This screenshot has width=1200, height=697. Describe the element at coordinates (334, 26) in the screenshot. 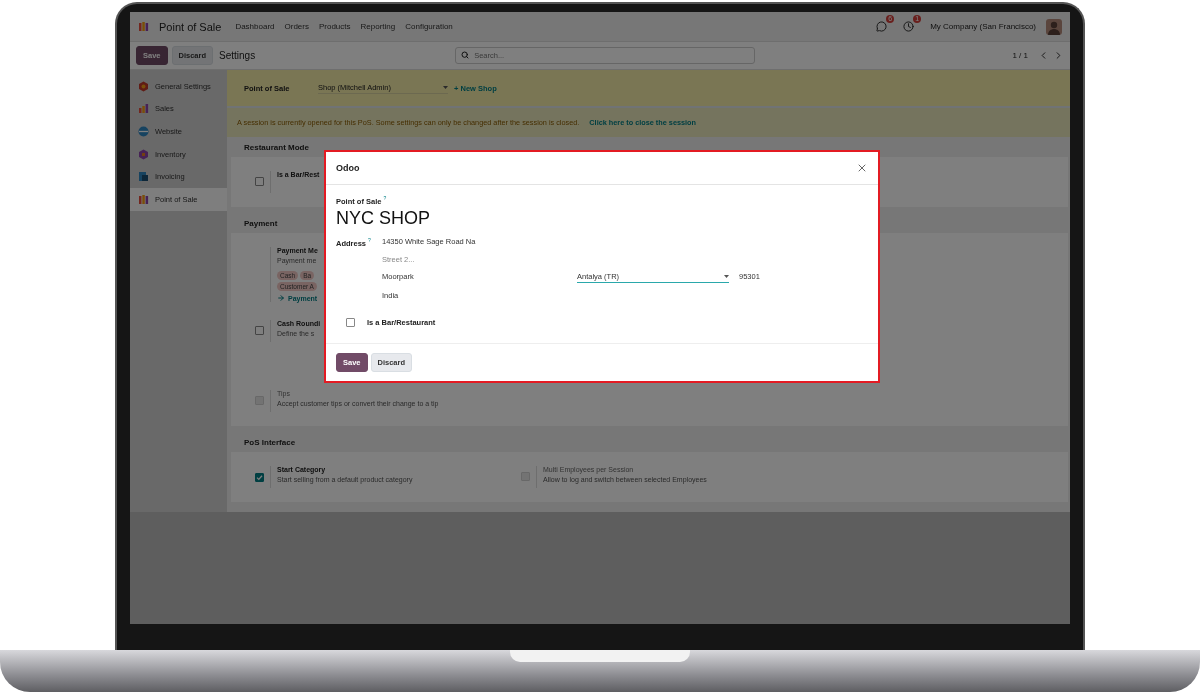

I see `menu-item: Products` at that location.